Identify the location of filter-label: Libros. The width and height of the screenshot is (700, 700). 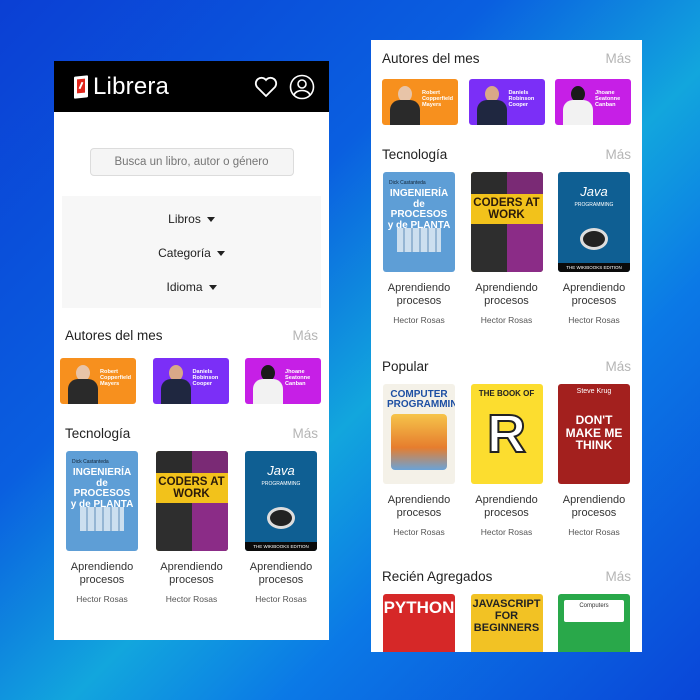
(184, 219).